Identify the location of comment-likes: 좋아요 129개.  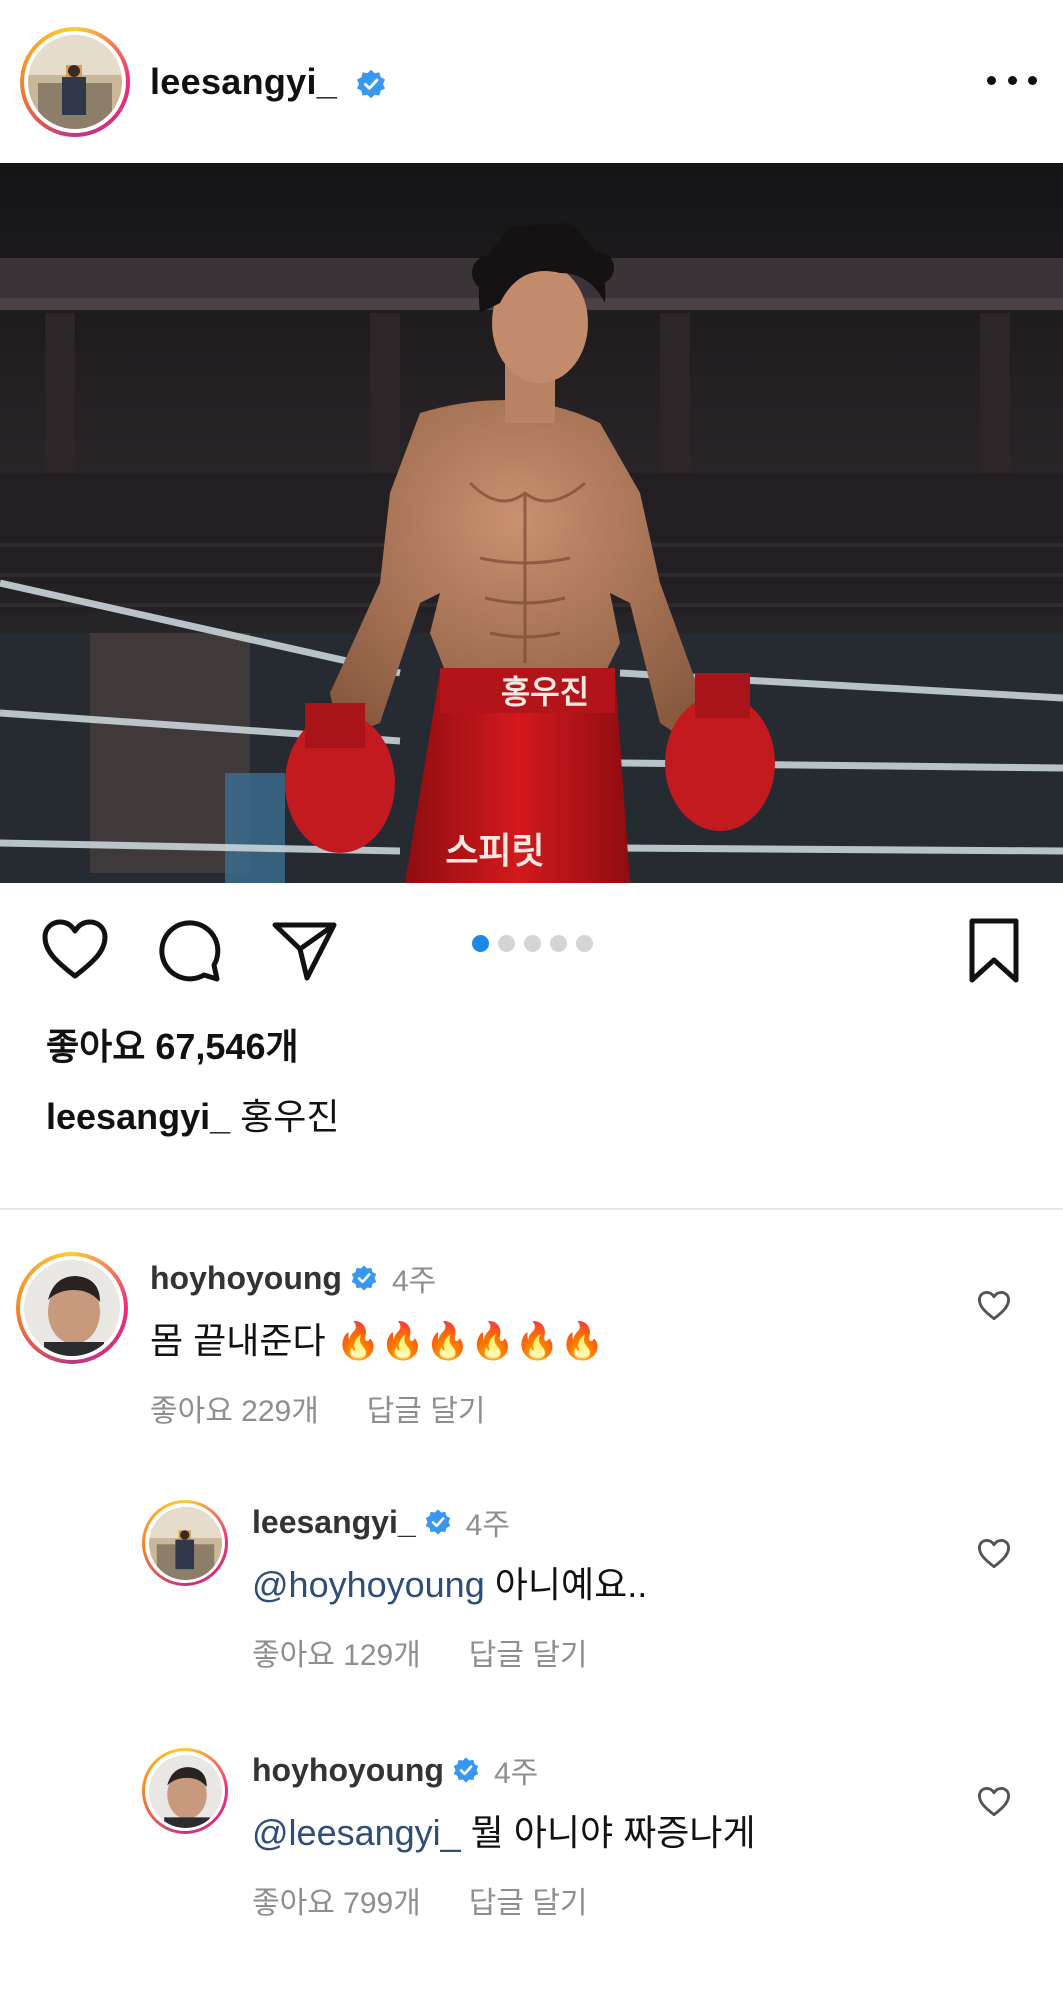
(336, 1652).